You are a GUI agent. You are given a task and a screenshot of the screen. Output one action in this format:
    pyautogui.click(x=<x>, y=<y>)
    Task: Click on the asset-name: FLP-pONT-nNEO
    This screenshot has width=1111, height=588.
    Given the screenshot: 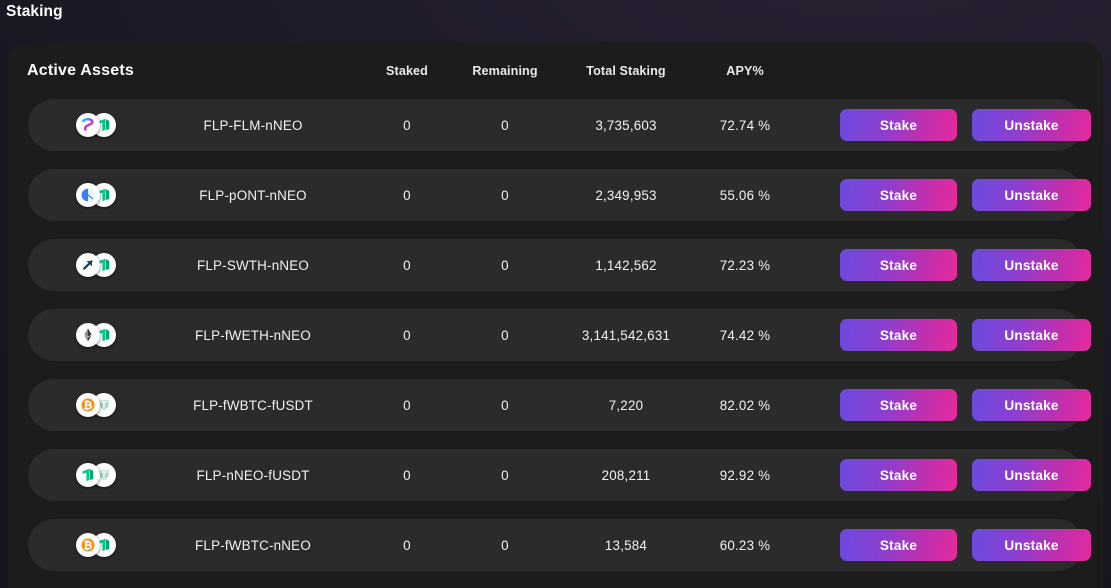 What is the action you would take?
    pyautogui.click(x=253, y=195)
    